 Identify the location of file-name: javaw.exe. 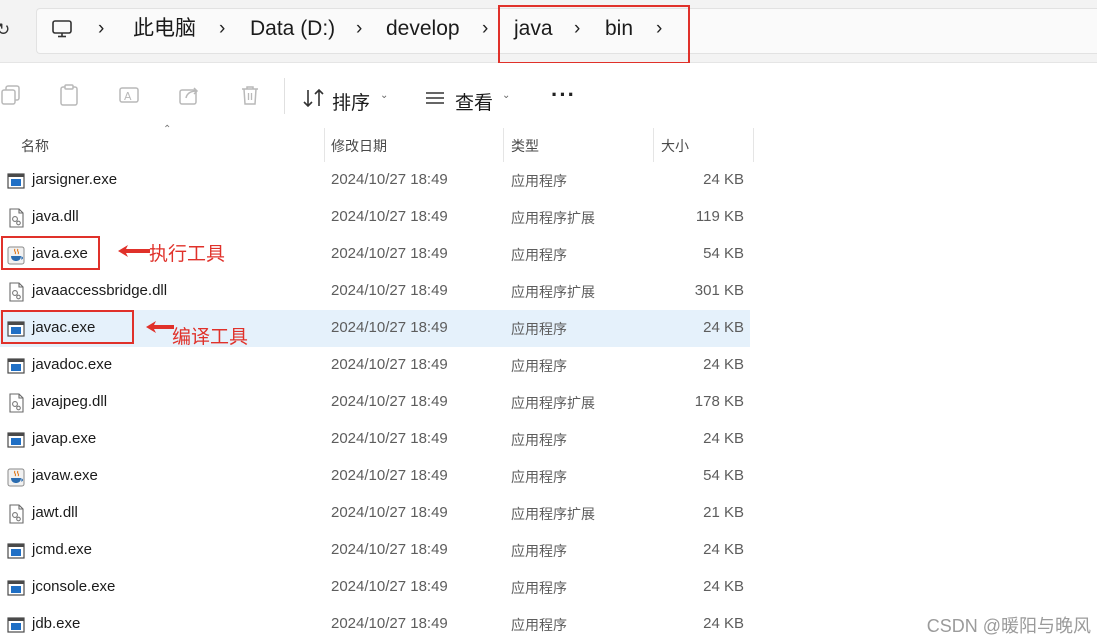
(65, 475).